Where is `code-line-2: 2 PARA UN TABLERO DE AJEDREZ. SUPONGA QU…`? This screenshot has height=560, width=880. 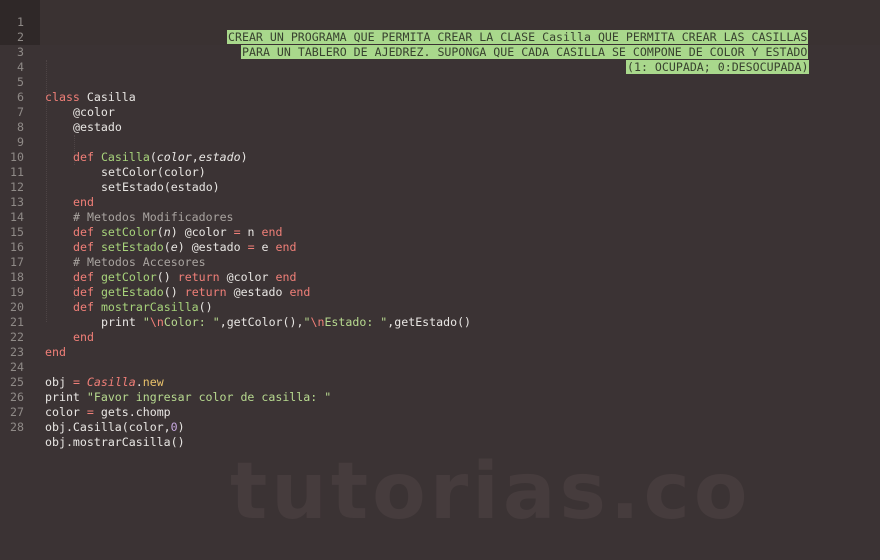
code-line-2: 2 PARA UN TABLERO DE AJEDREZ. SUPONGA QU… is located at coordinates (440, 37).